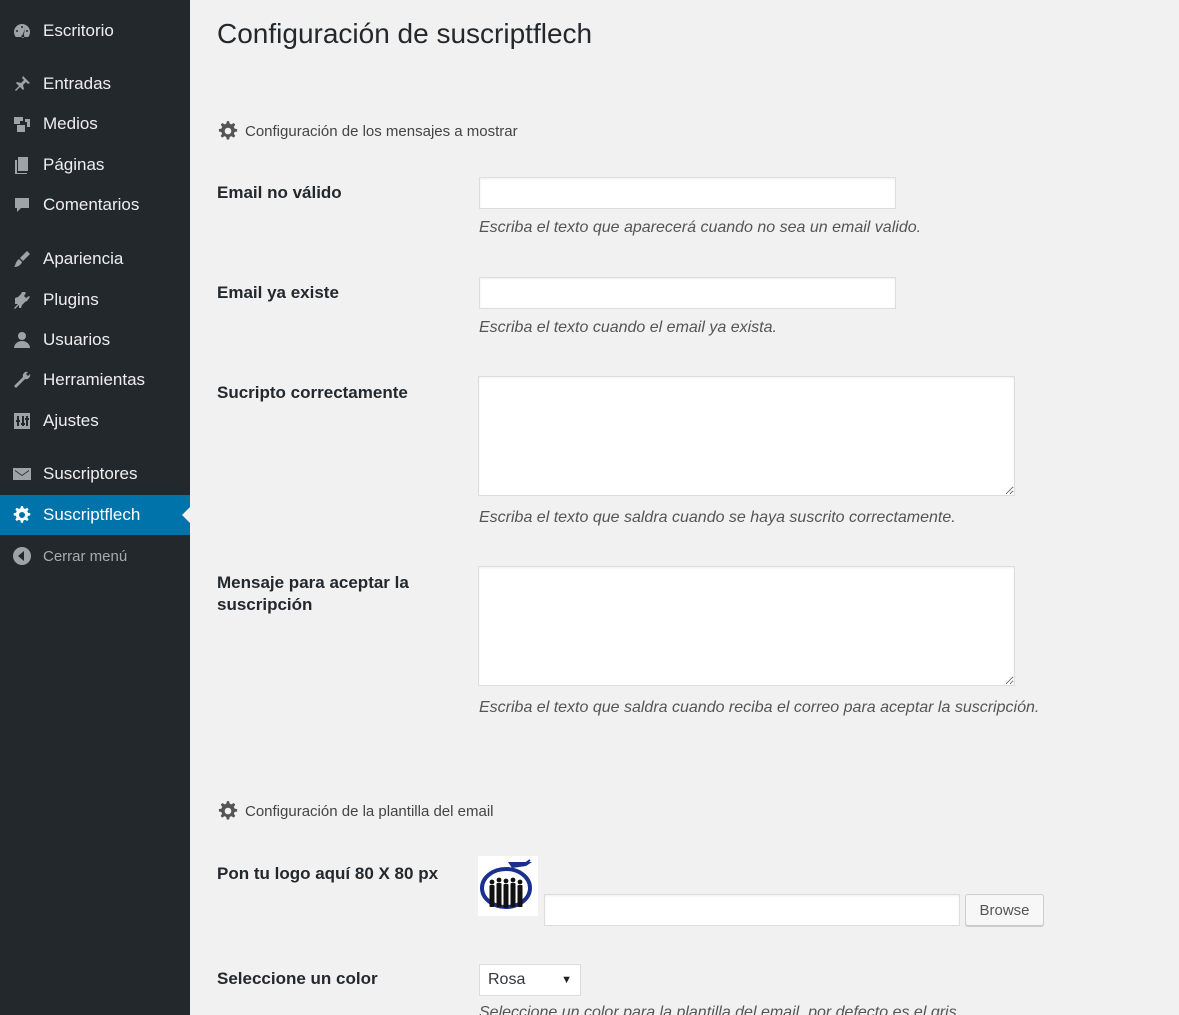 The image size is (1179, 1015). Describe the element at coordinates (381, 131) in the screenshot. I see `section-heading-text: Configuración de los mensajes a mostrar` at that location.